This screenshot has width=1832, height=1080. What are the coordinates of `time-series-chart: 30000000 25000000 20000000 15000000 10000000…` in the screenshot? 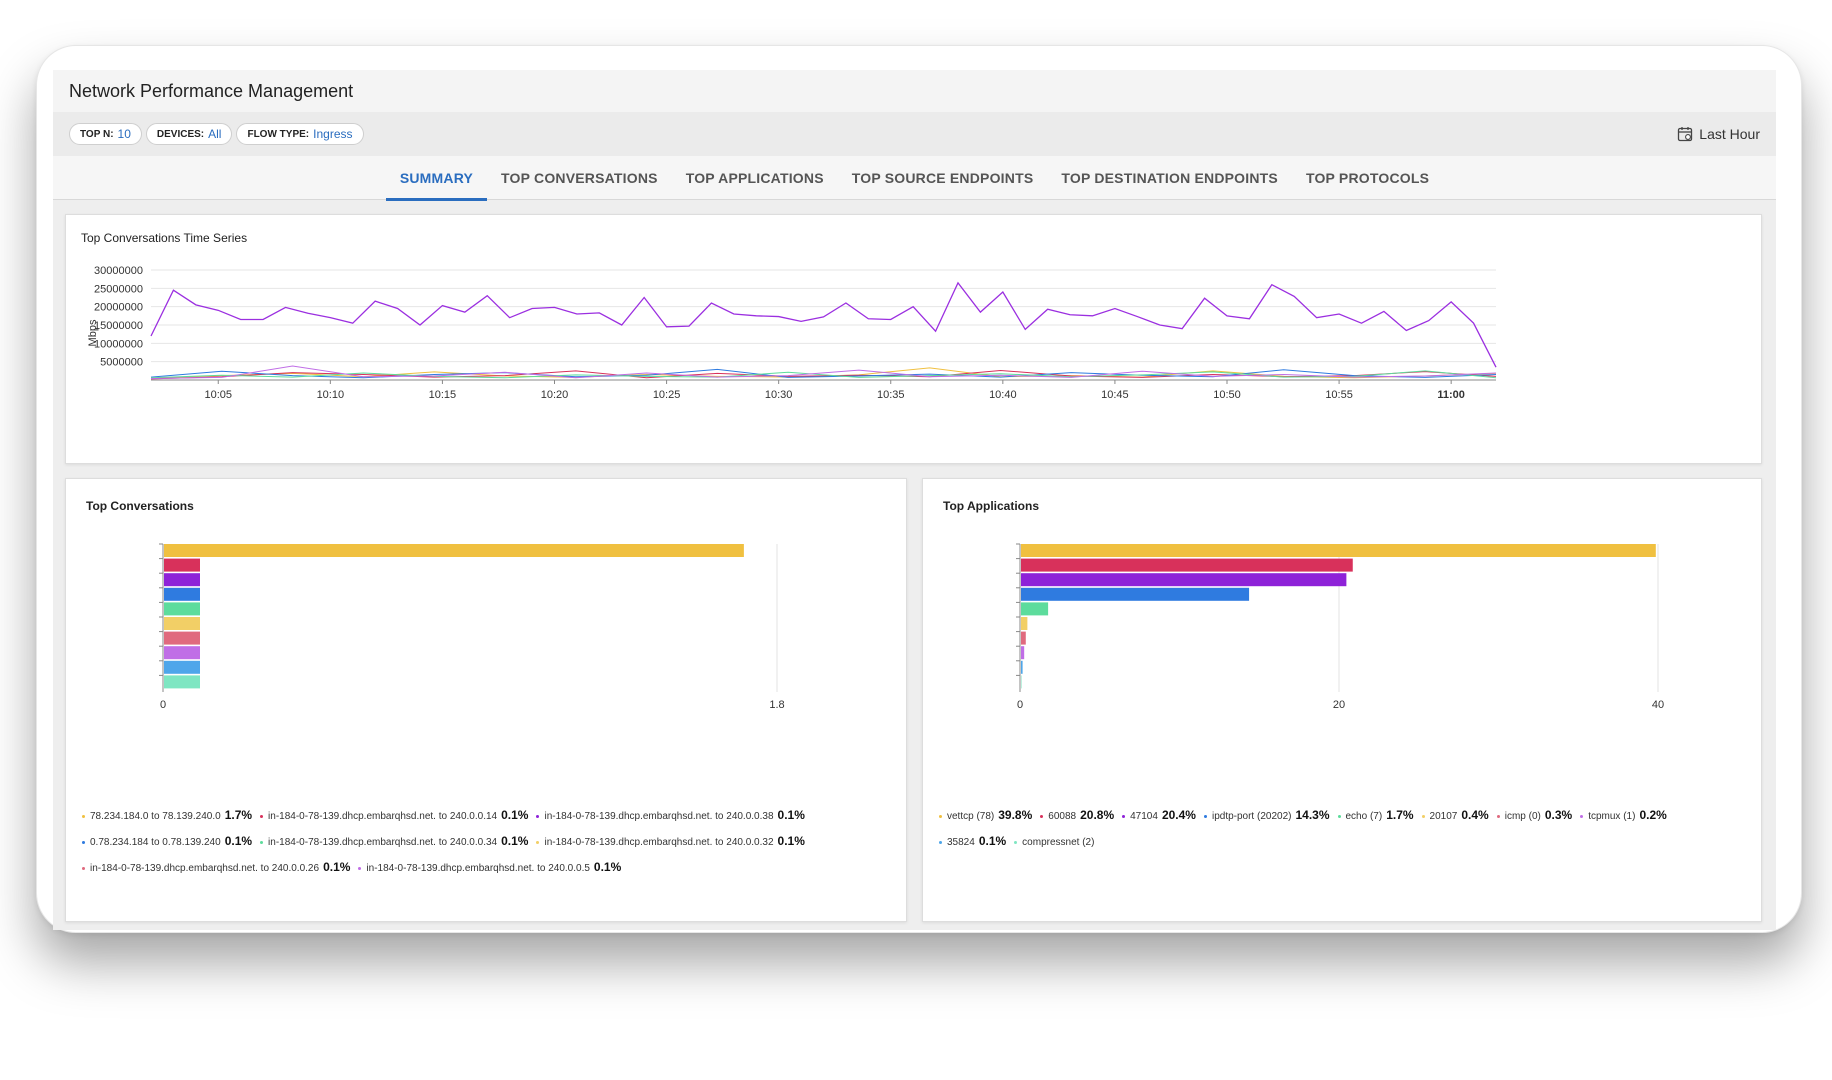 It's located at (792, 333).